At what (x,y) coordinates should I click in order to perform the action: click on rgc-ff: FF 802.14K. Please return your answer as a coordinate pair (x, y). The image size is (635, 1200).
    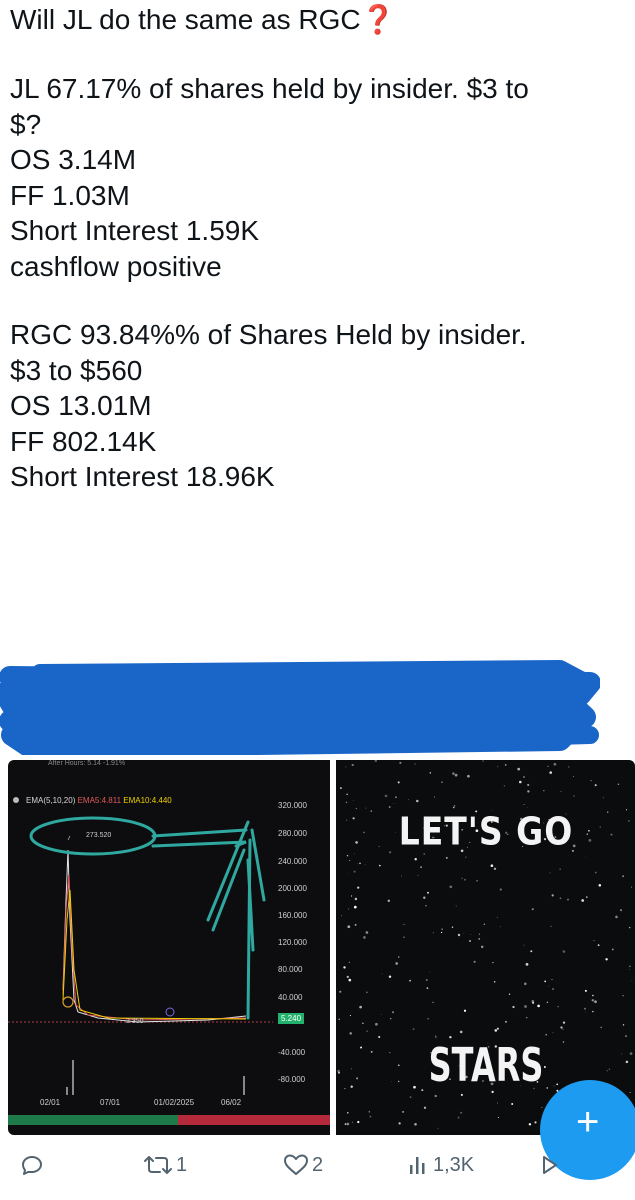
    Looking at the image, I should click on (83, 441).